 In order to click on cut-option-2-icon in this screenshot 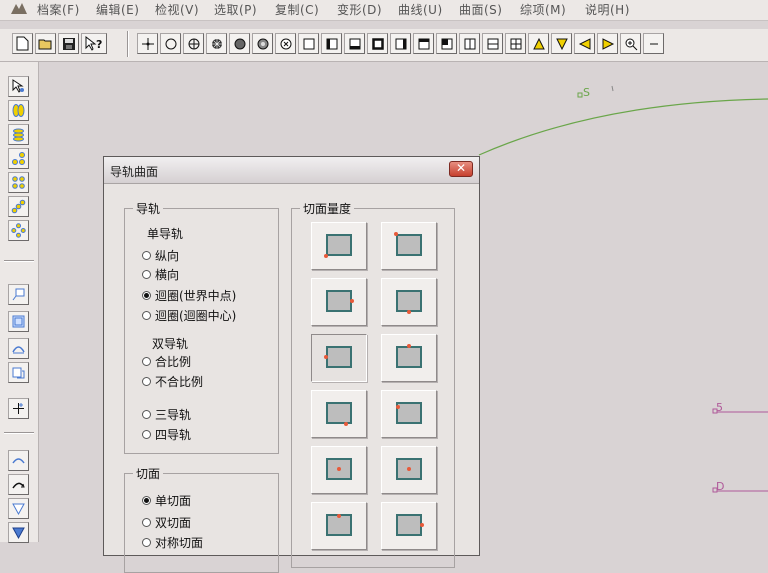, I will do `click(408, 244)`.